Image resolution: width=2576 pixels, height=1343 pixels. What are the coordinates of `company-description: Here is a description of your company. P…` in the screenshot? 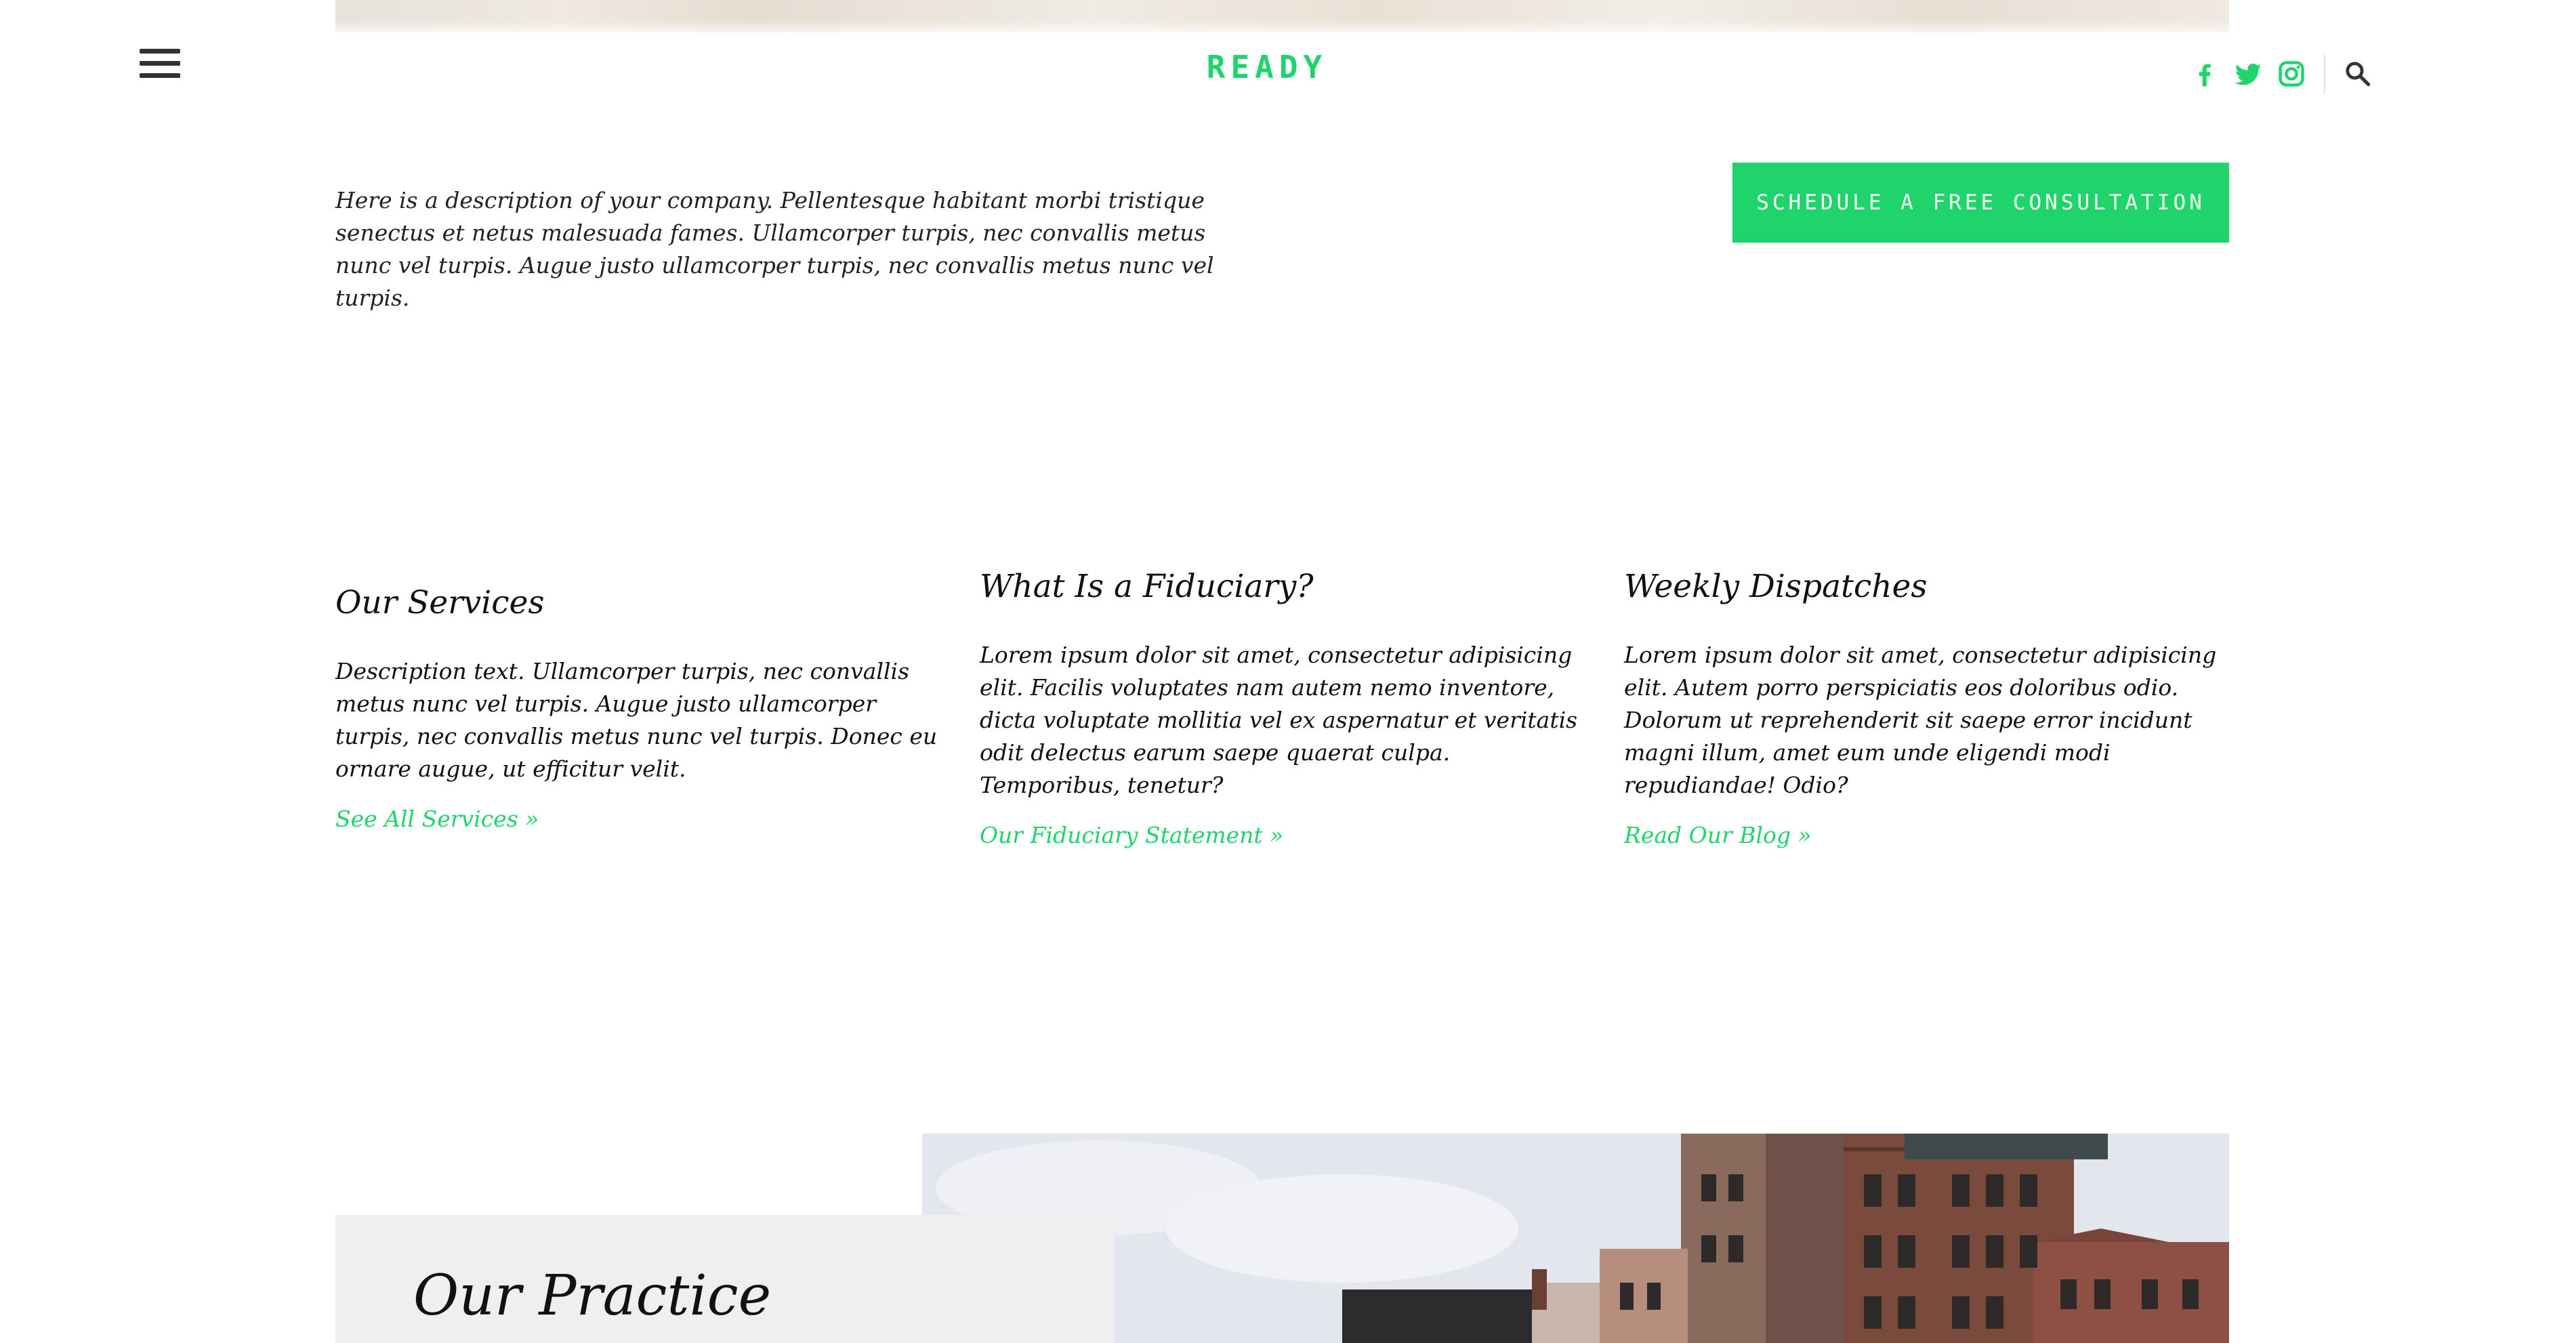 It's located at (774, 249).